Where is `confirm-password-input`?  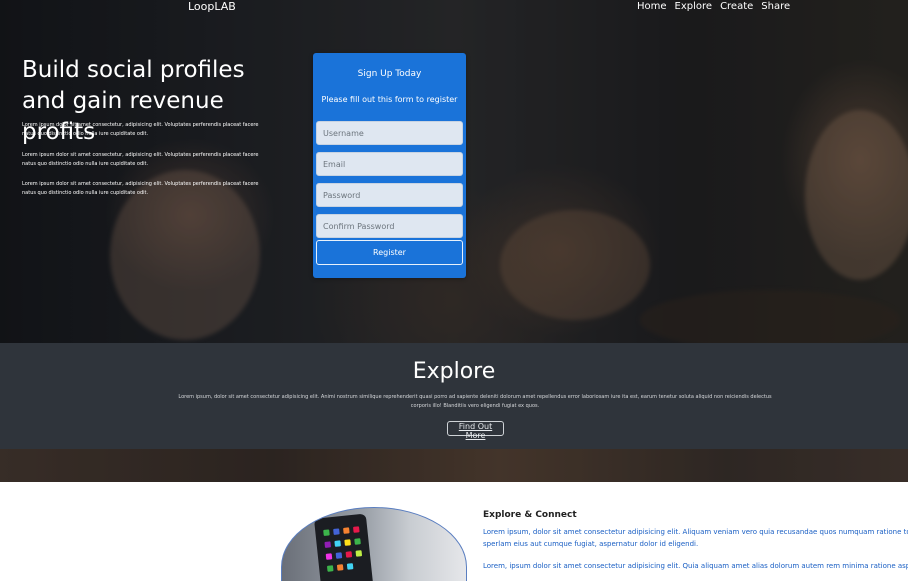 confirm-password-input is located at coordinates (389, 226).